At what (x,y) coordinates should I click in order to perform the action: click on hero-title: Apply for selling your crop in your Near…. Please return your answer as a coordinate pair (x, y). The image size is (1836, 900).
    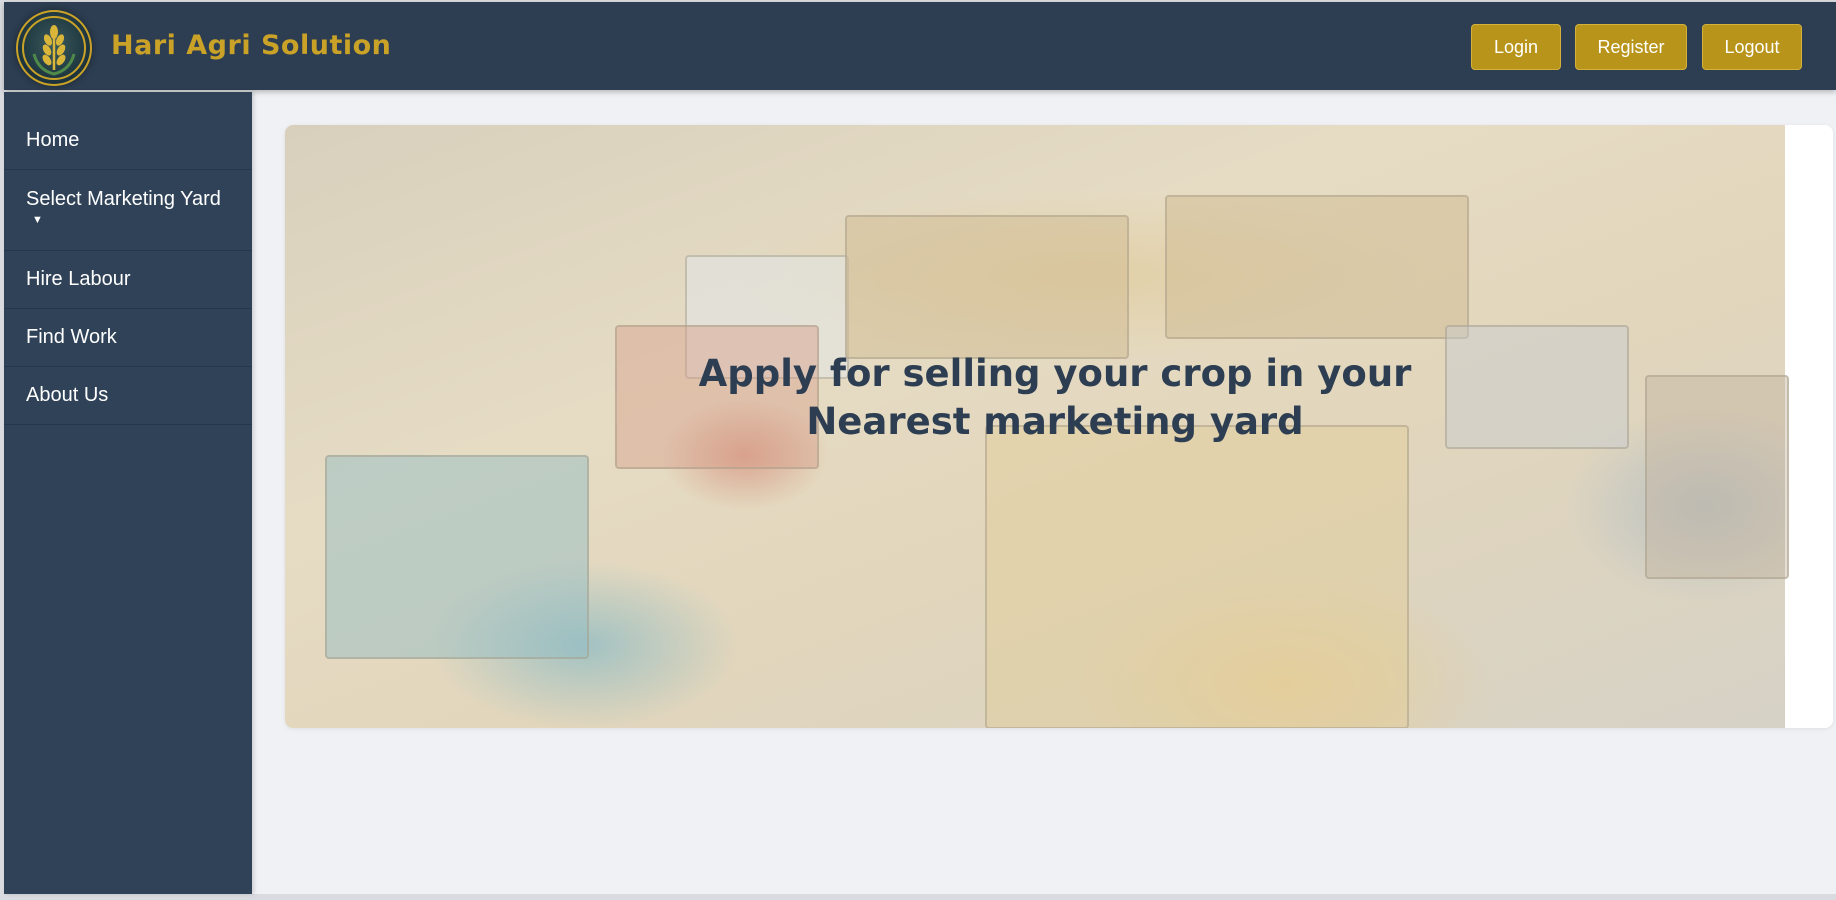
    Looking at the image, I should click on (1055, 397).